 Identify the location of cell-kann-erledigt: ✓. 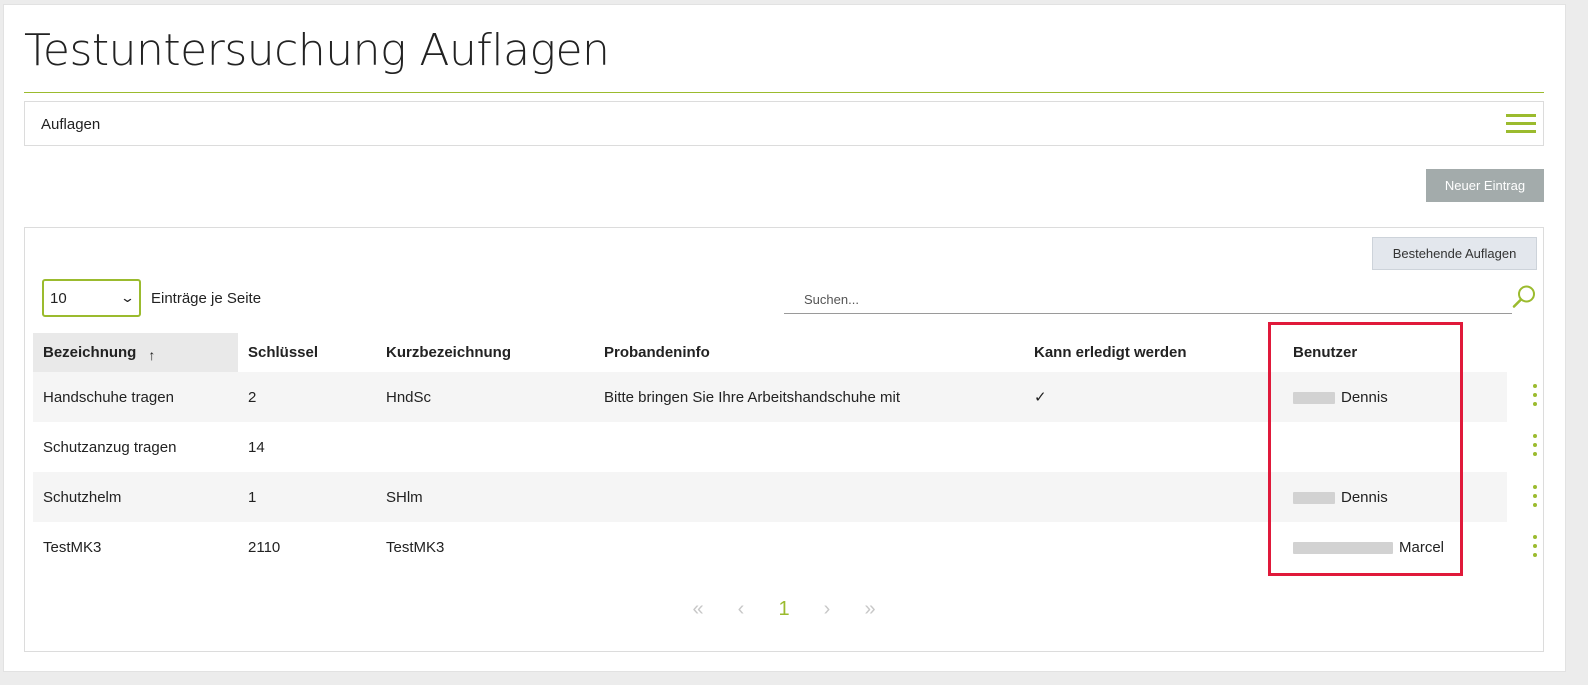
(1153, 397).